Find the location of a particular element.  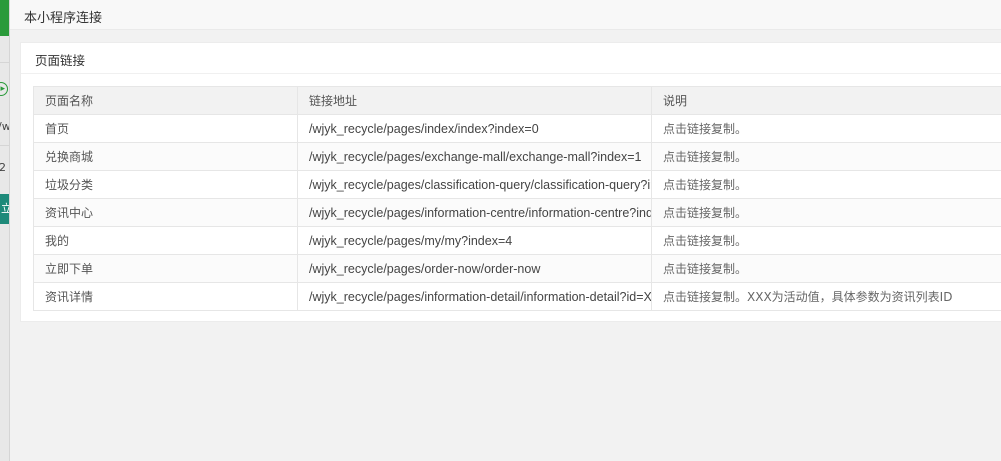

modal-title: 本小程序连接 is located at coordinates (63, 18).